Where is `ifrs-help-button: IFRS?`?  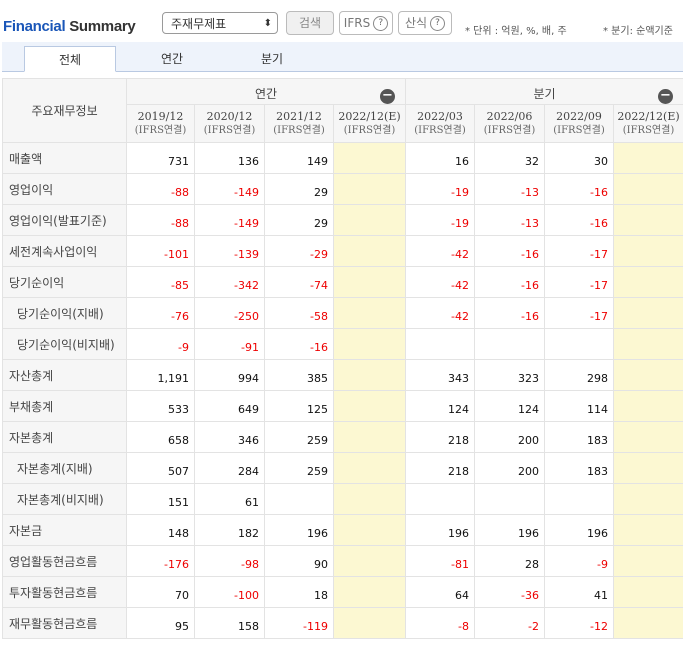 ifrs-help-button: IFRS? is located at coordinates (366, 23).